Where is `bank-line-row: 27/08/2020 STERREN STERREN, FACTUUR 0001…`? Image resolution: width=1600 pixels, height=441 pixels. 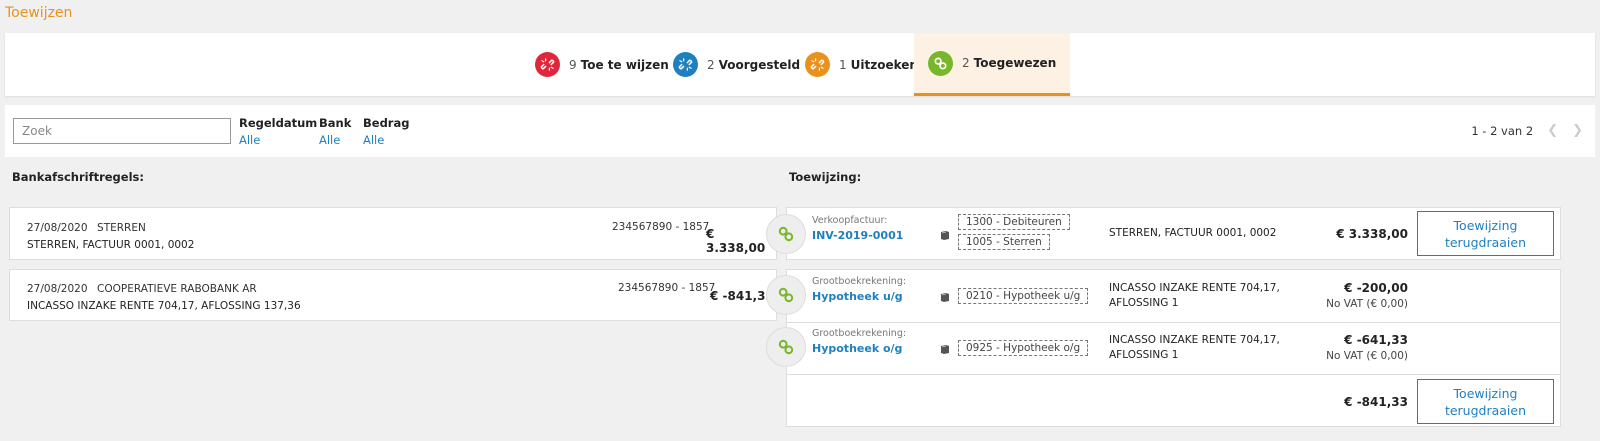
bank-line-row: 27/08/2020 STERREN STERREN, FACTUUR 0001… is located at coordinates (393, 233).